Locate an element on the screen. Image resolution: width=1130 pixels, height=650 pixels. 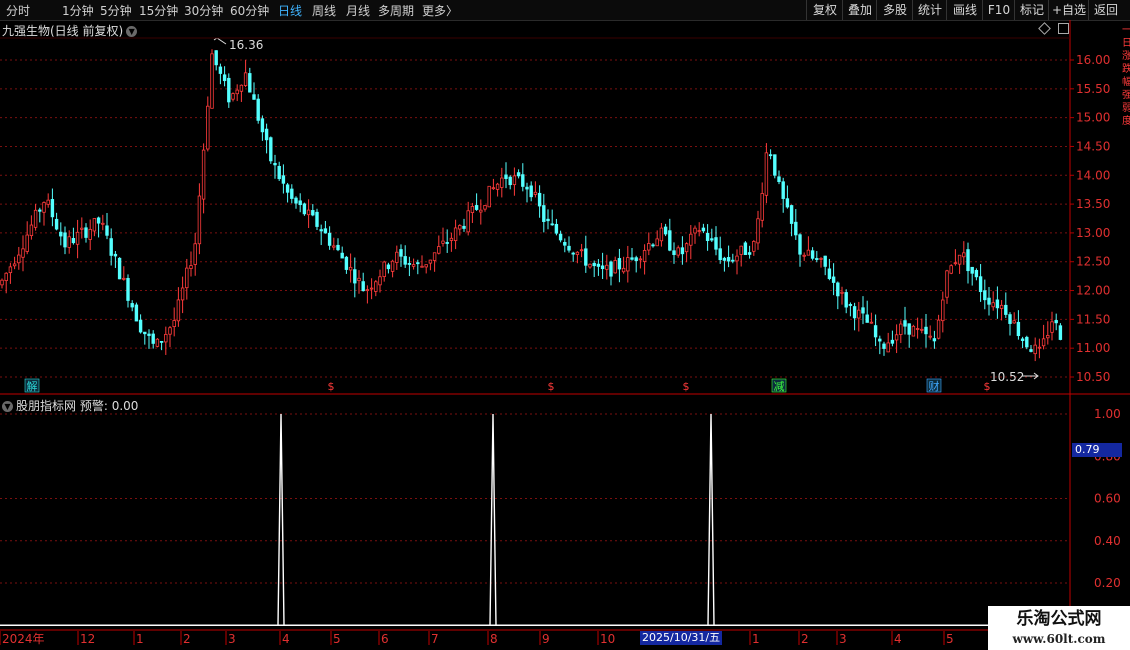
date-axis-label: 8 is located at coordinates (494, 639).